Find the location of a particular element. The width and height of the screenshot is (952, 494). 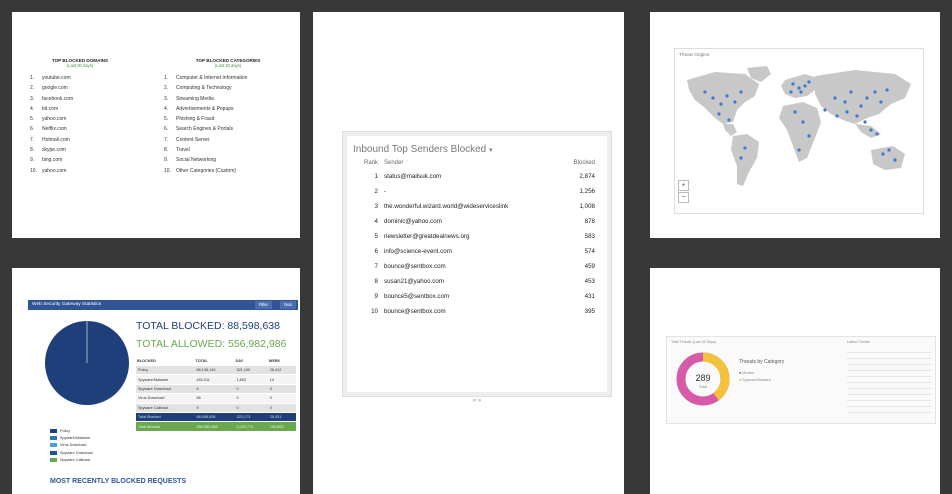

world-map is located at coordinates (798, 137).